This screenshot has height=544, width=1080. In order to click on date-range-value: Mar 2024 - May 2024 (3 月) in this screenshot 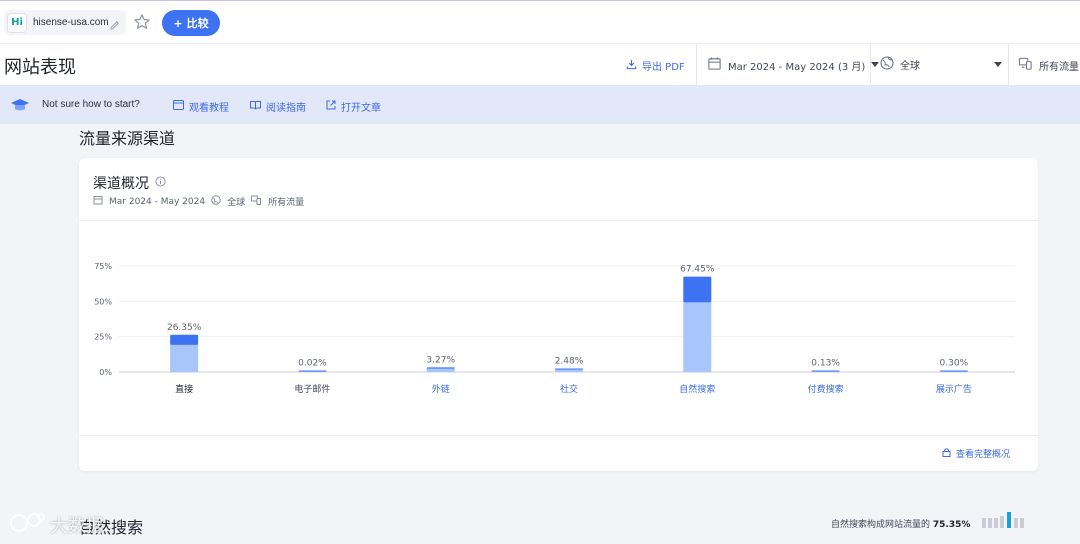, I will do `click(797, 67)`.